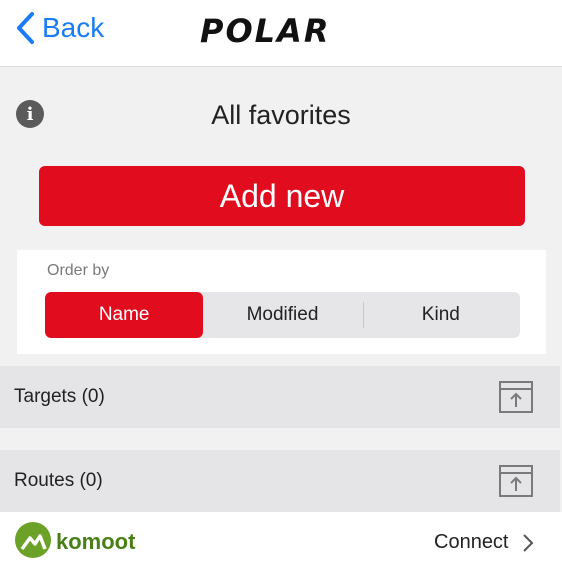 This screenshot has width=562, height=567. I want to click on add-new-button: Add new, so click(282, 196).